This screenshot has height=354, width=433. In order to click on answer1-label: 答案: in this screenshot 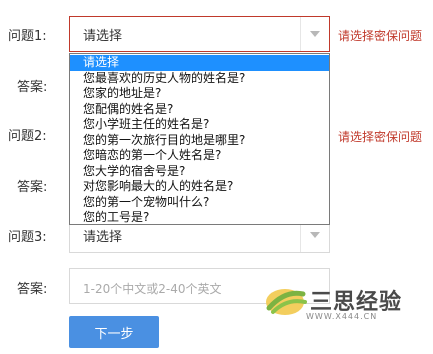, I will do `click(32, 87)`.